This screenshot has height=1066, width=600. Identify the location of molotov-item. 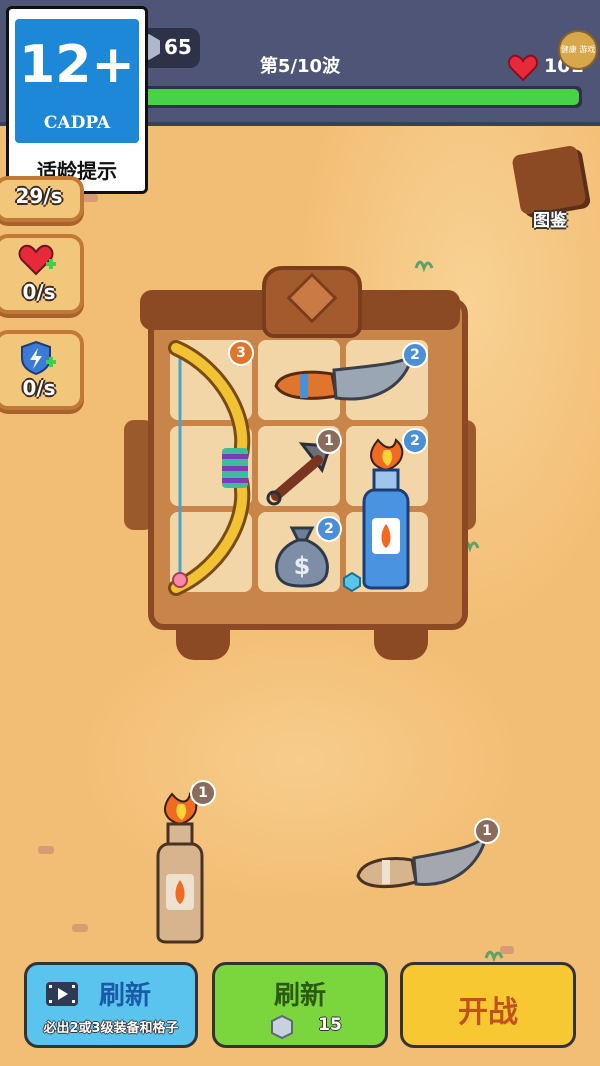
(388, 513).